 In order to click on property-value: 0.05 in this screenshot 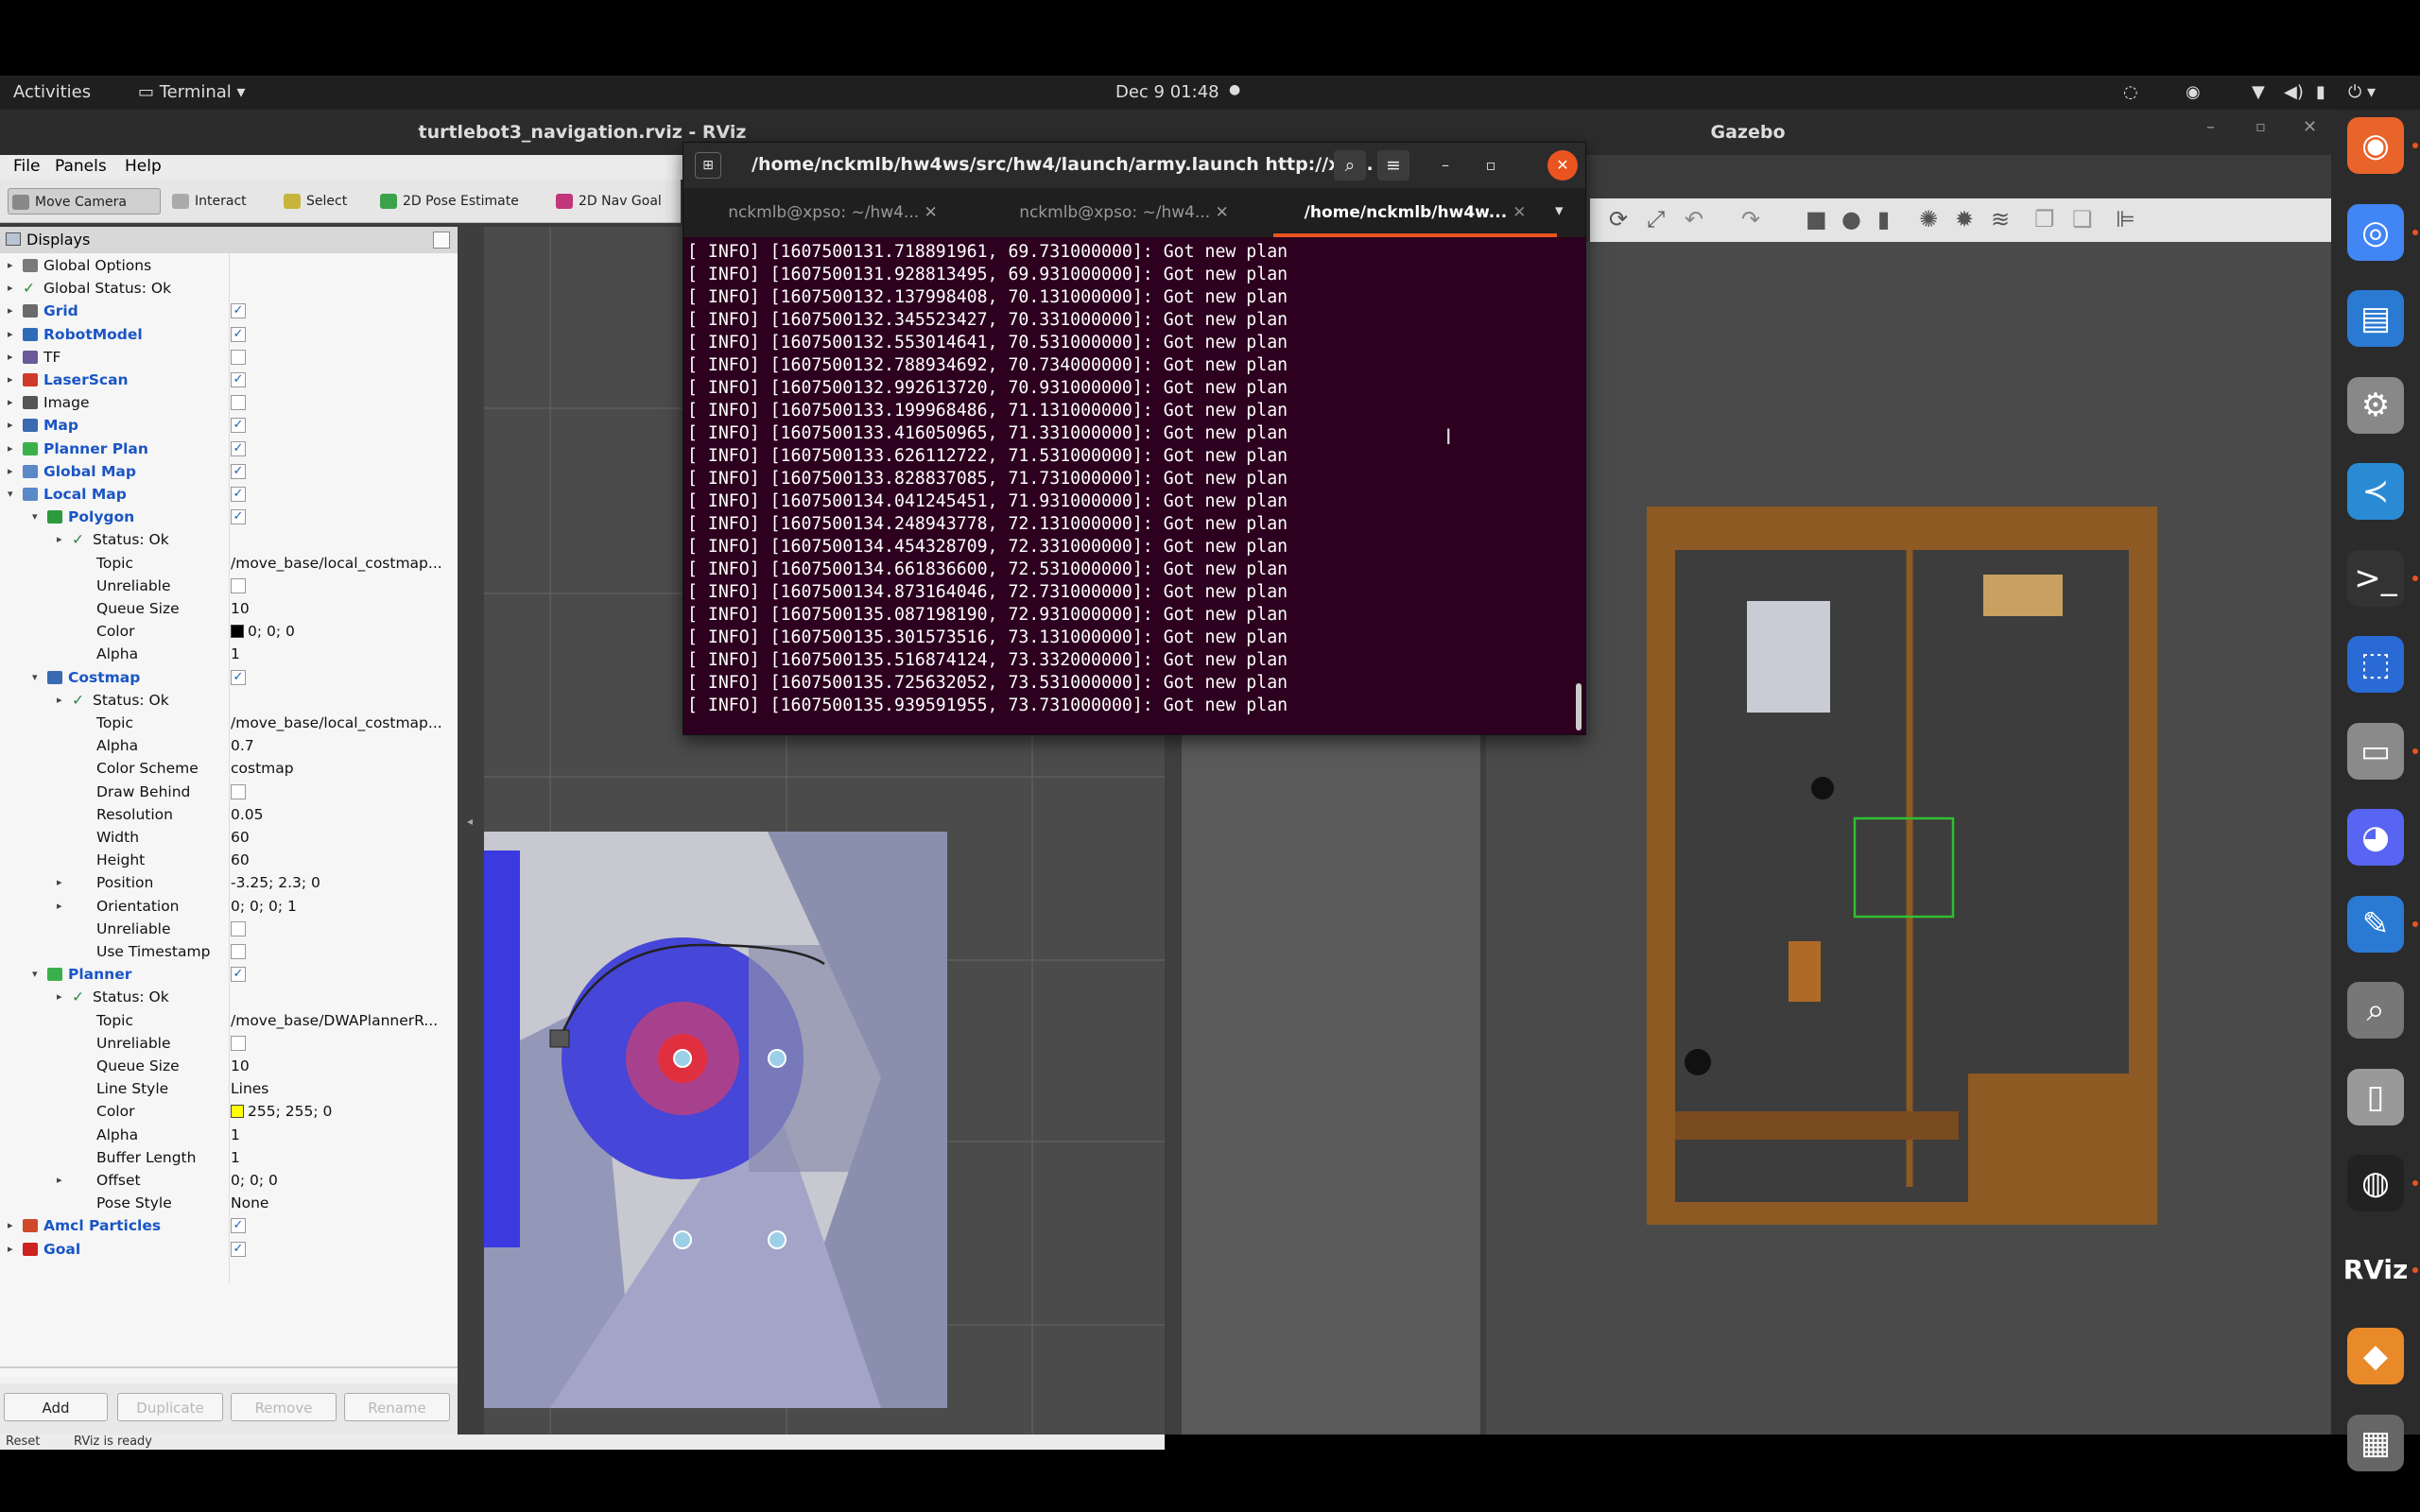, I will do `click(247, 814)`.